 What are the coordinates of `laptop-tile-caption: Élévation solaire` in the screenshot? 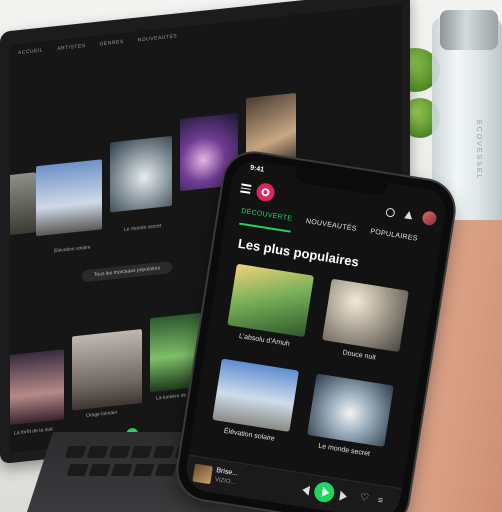 It's located at (72, 249).